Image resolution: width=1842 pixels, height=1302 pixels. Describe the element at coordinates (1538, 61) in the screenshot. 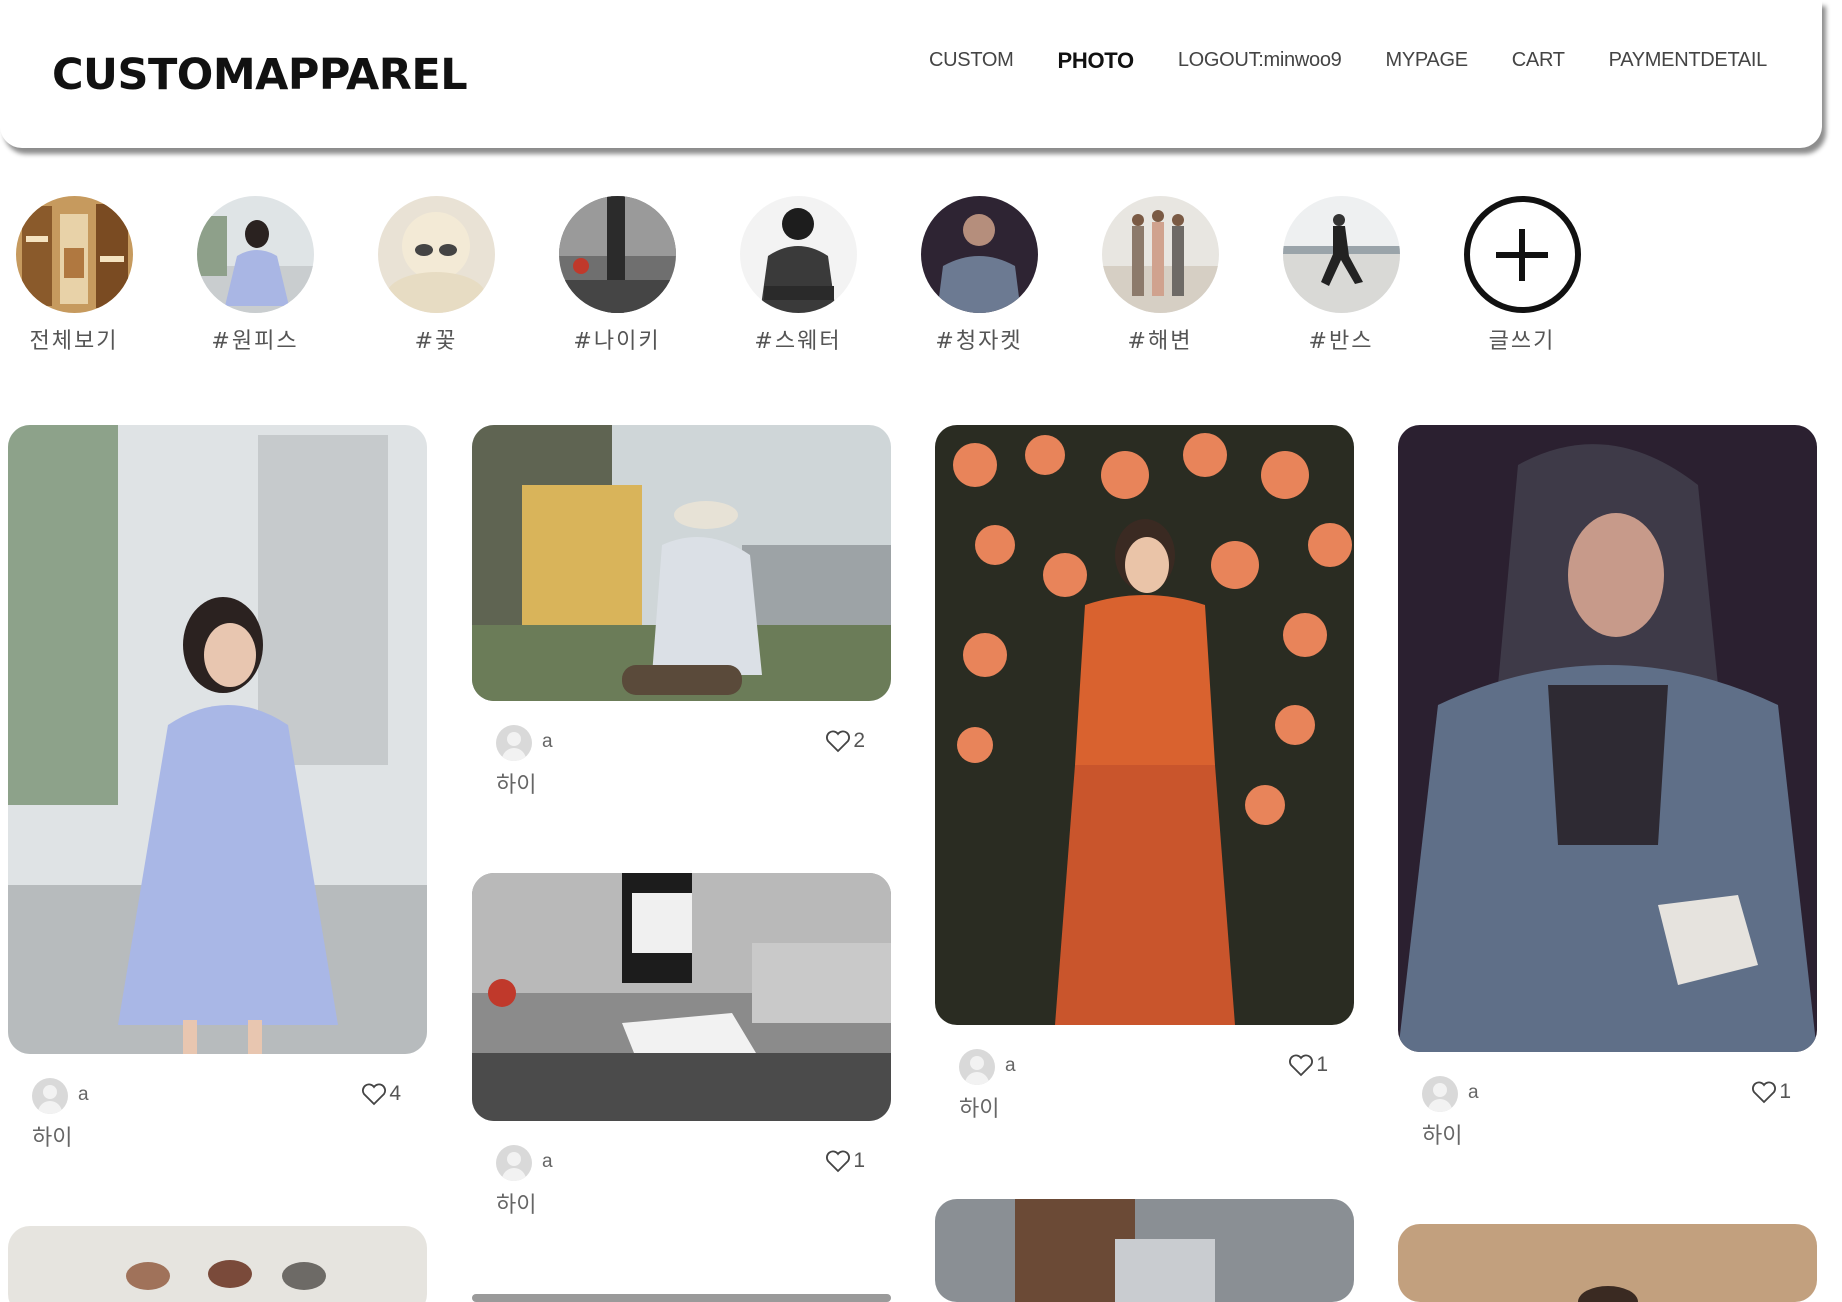

I see `nav-cart: CART` at that location.